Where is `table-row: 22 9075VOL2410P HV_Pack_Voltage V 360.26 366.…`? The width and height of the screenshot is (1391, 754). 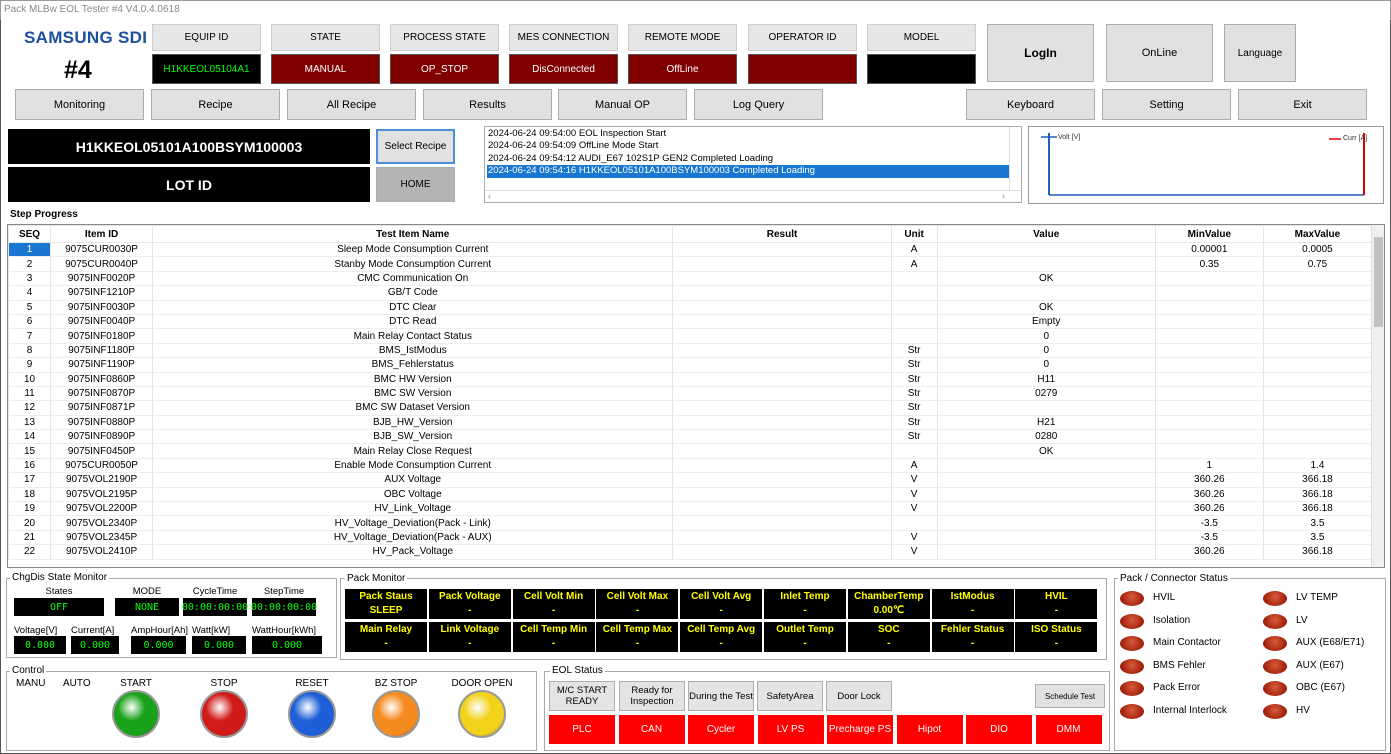
table-row: 22 9075VOL2410P HV_Pack_Voltage V 360.26 366.… is located at coordinates (690, 552).